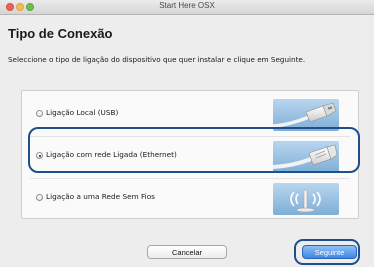 Image resolution: width=374 pixels, height=267 pixels. Describe the element at coordinates (60, 33) in the screenshot. I see `page-title: Tipo de Conexão` at that location.